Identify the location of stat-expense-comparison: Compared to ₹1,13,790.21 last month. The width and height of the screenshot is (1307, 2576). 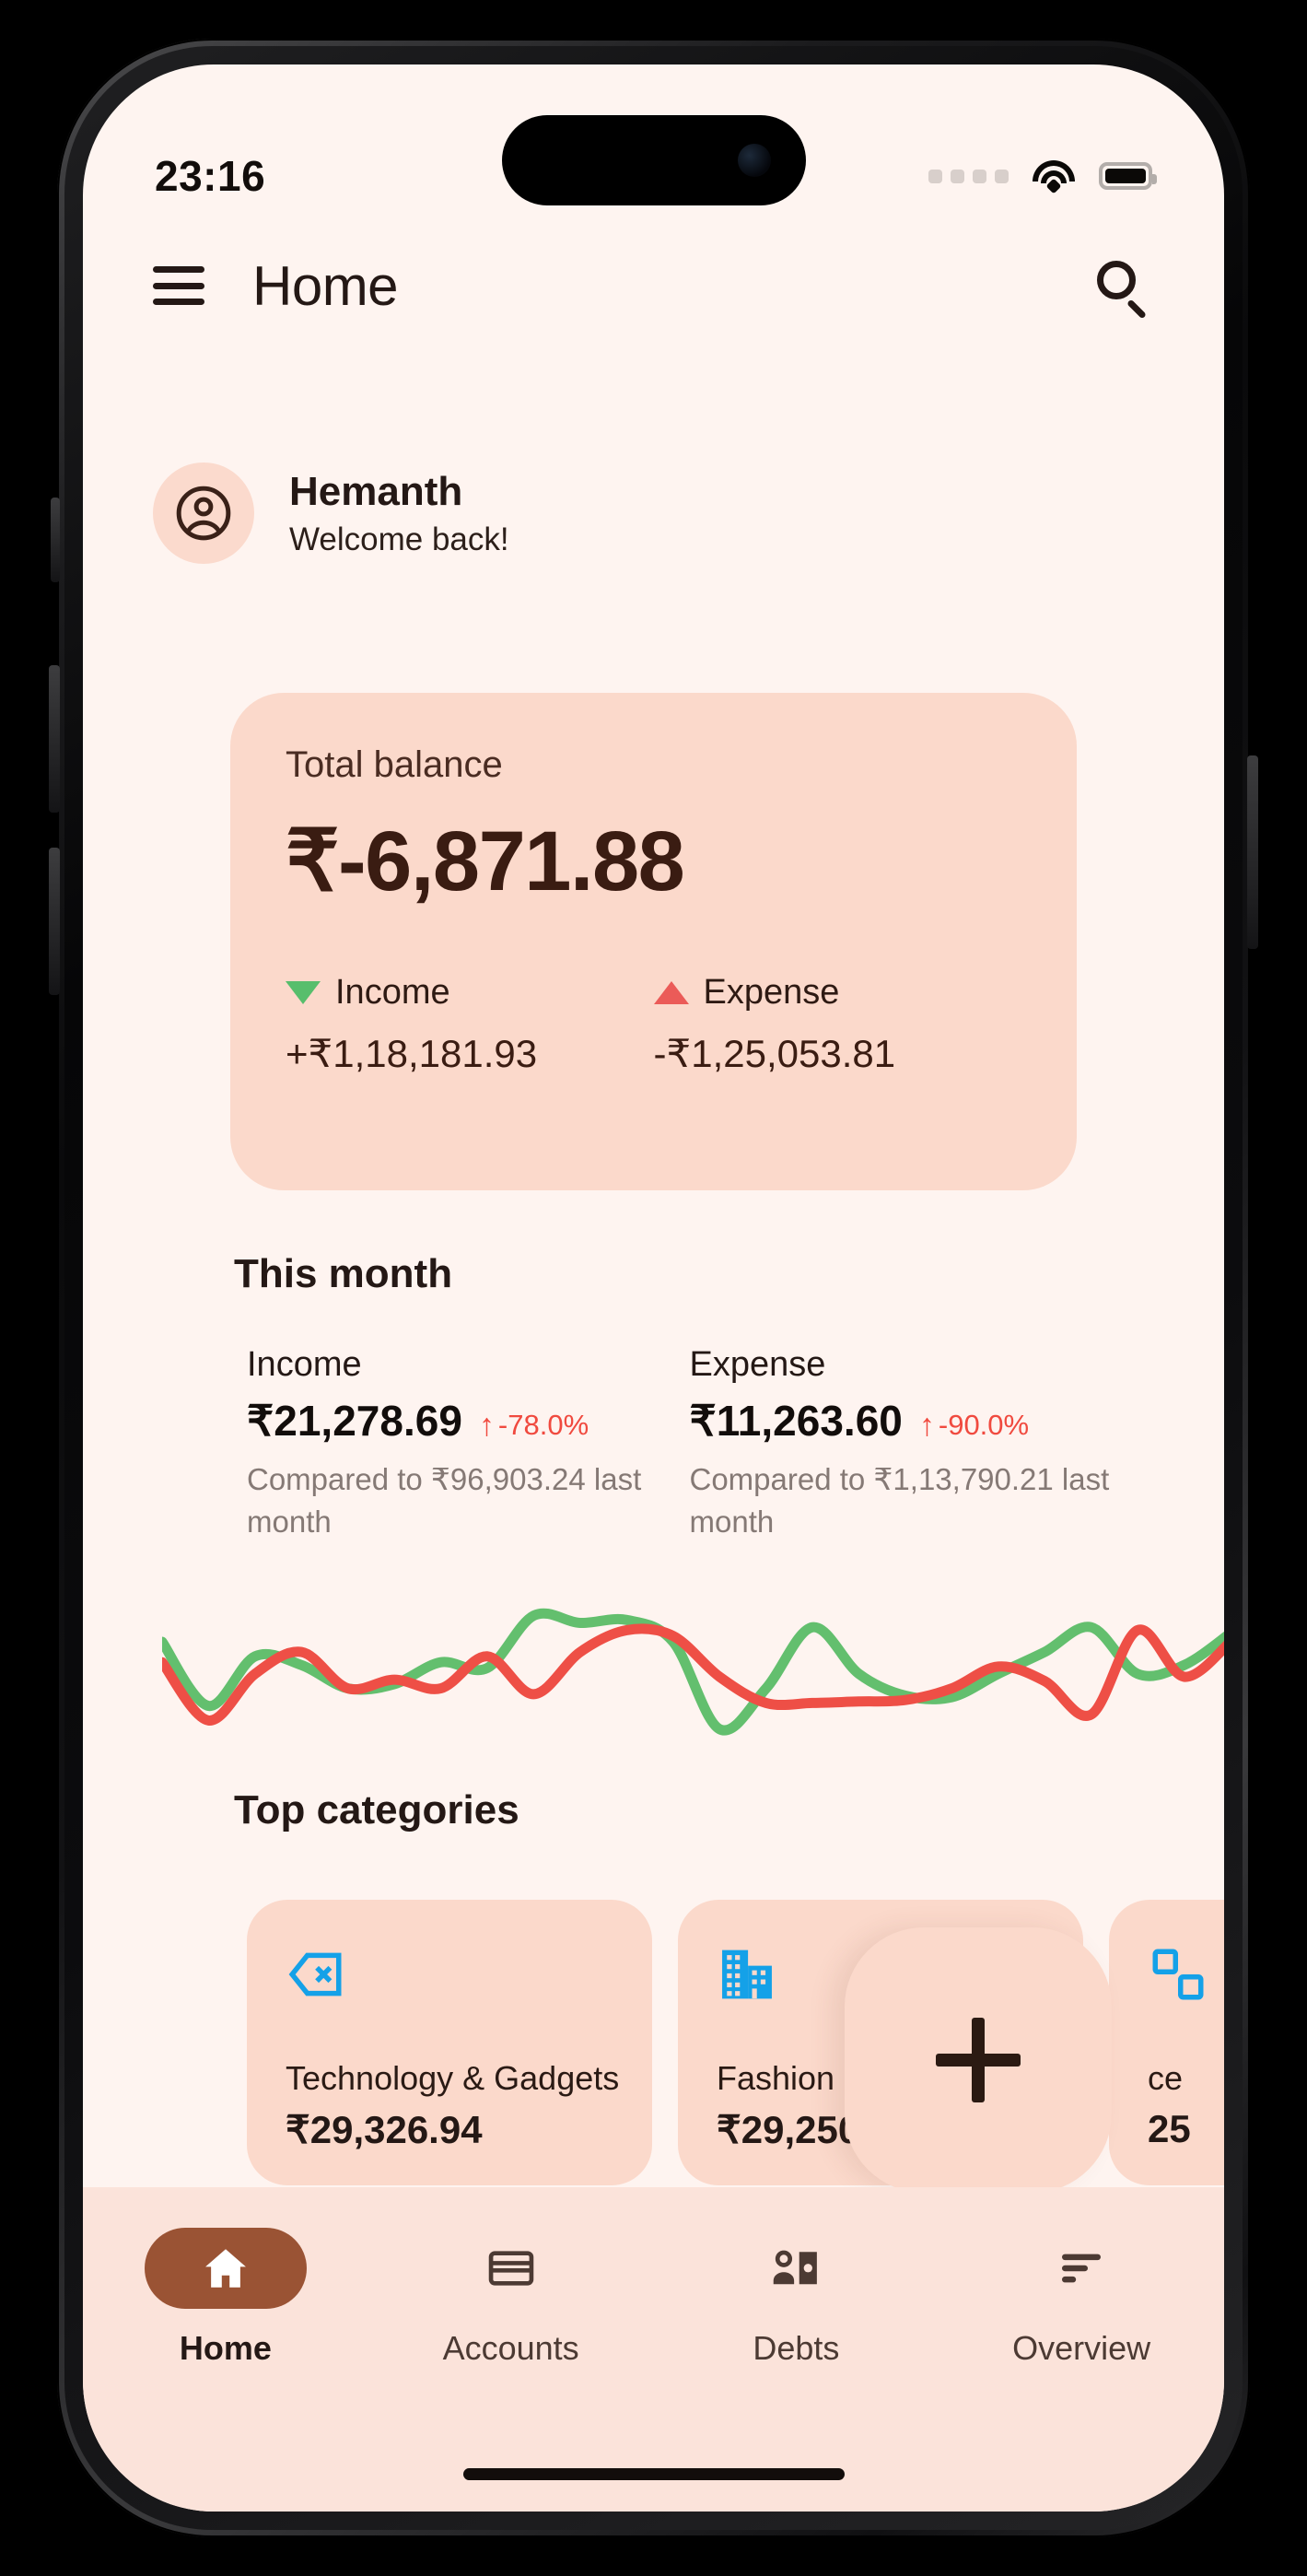
(900, 1500).